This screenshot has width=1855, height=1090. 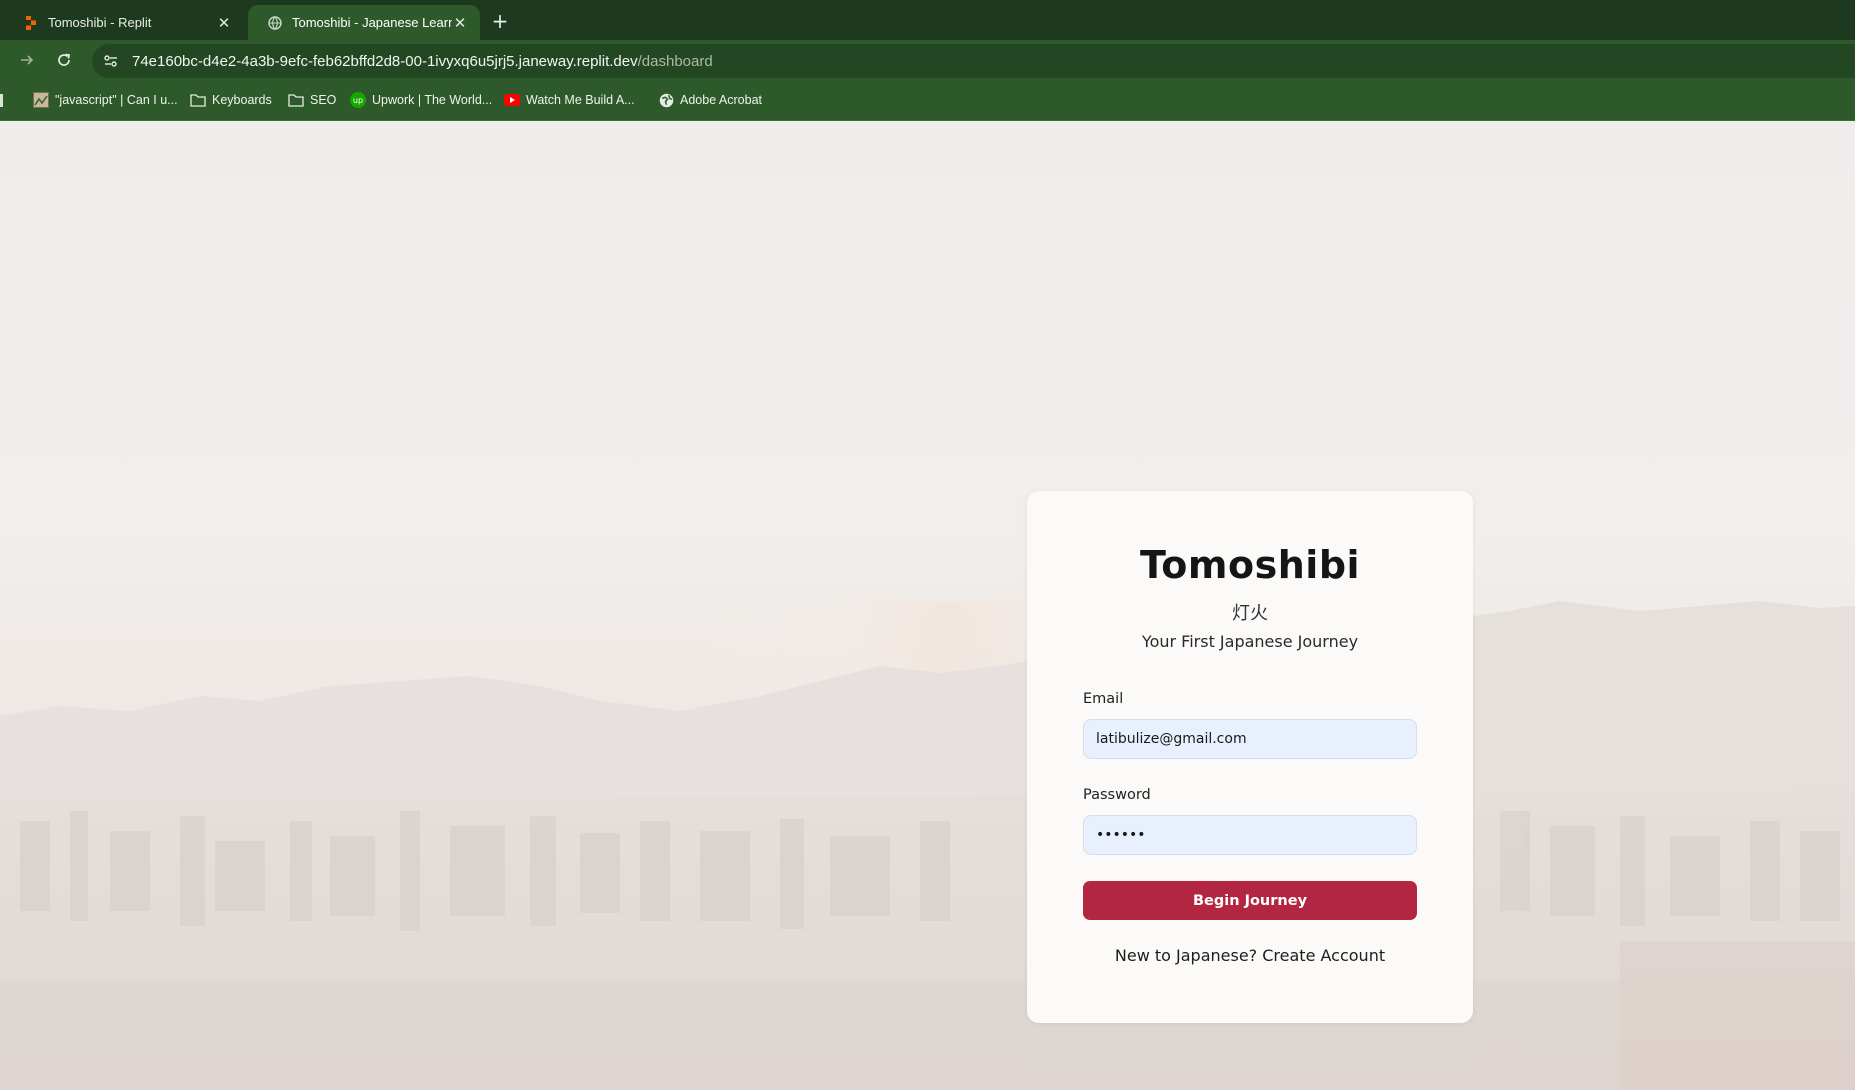 I want to click on reload-icon, so click(x=64, y=60).